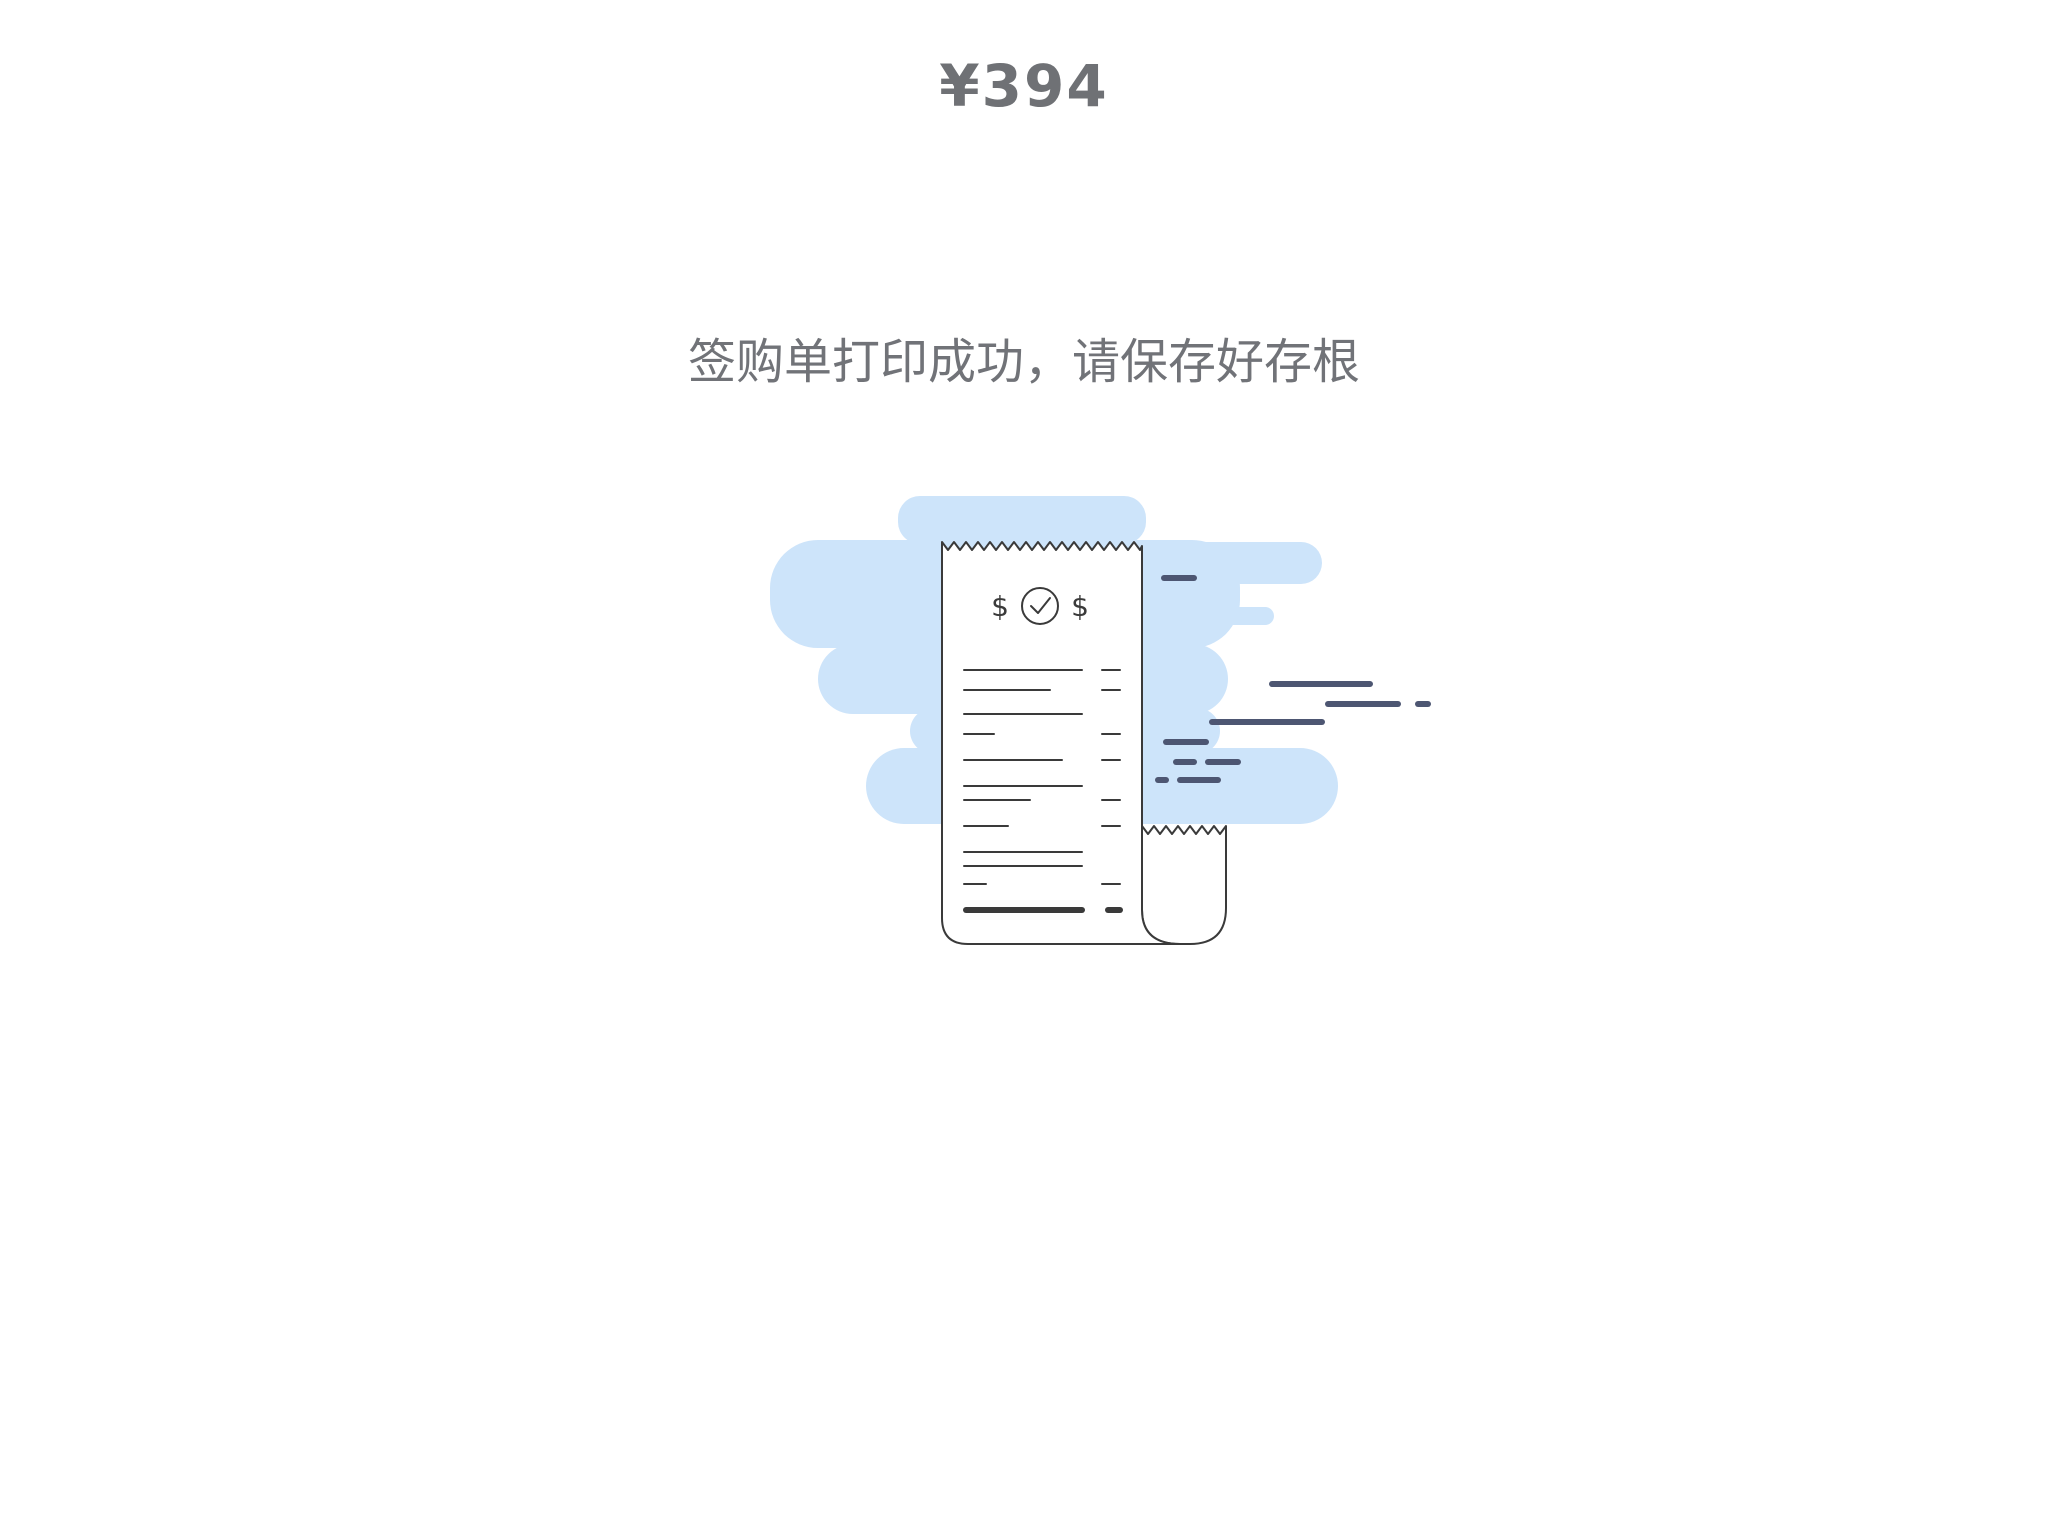  I want to click on receipt-illustration: $ $, so click(1100, 720).